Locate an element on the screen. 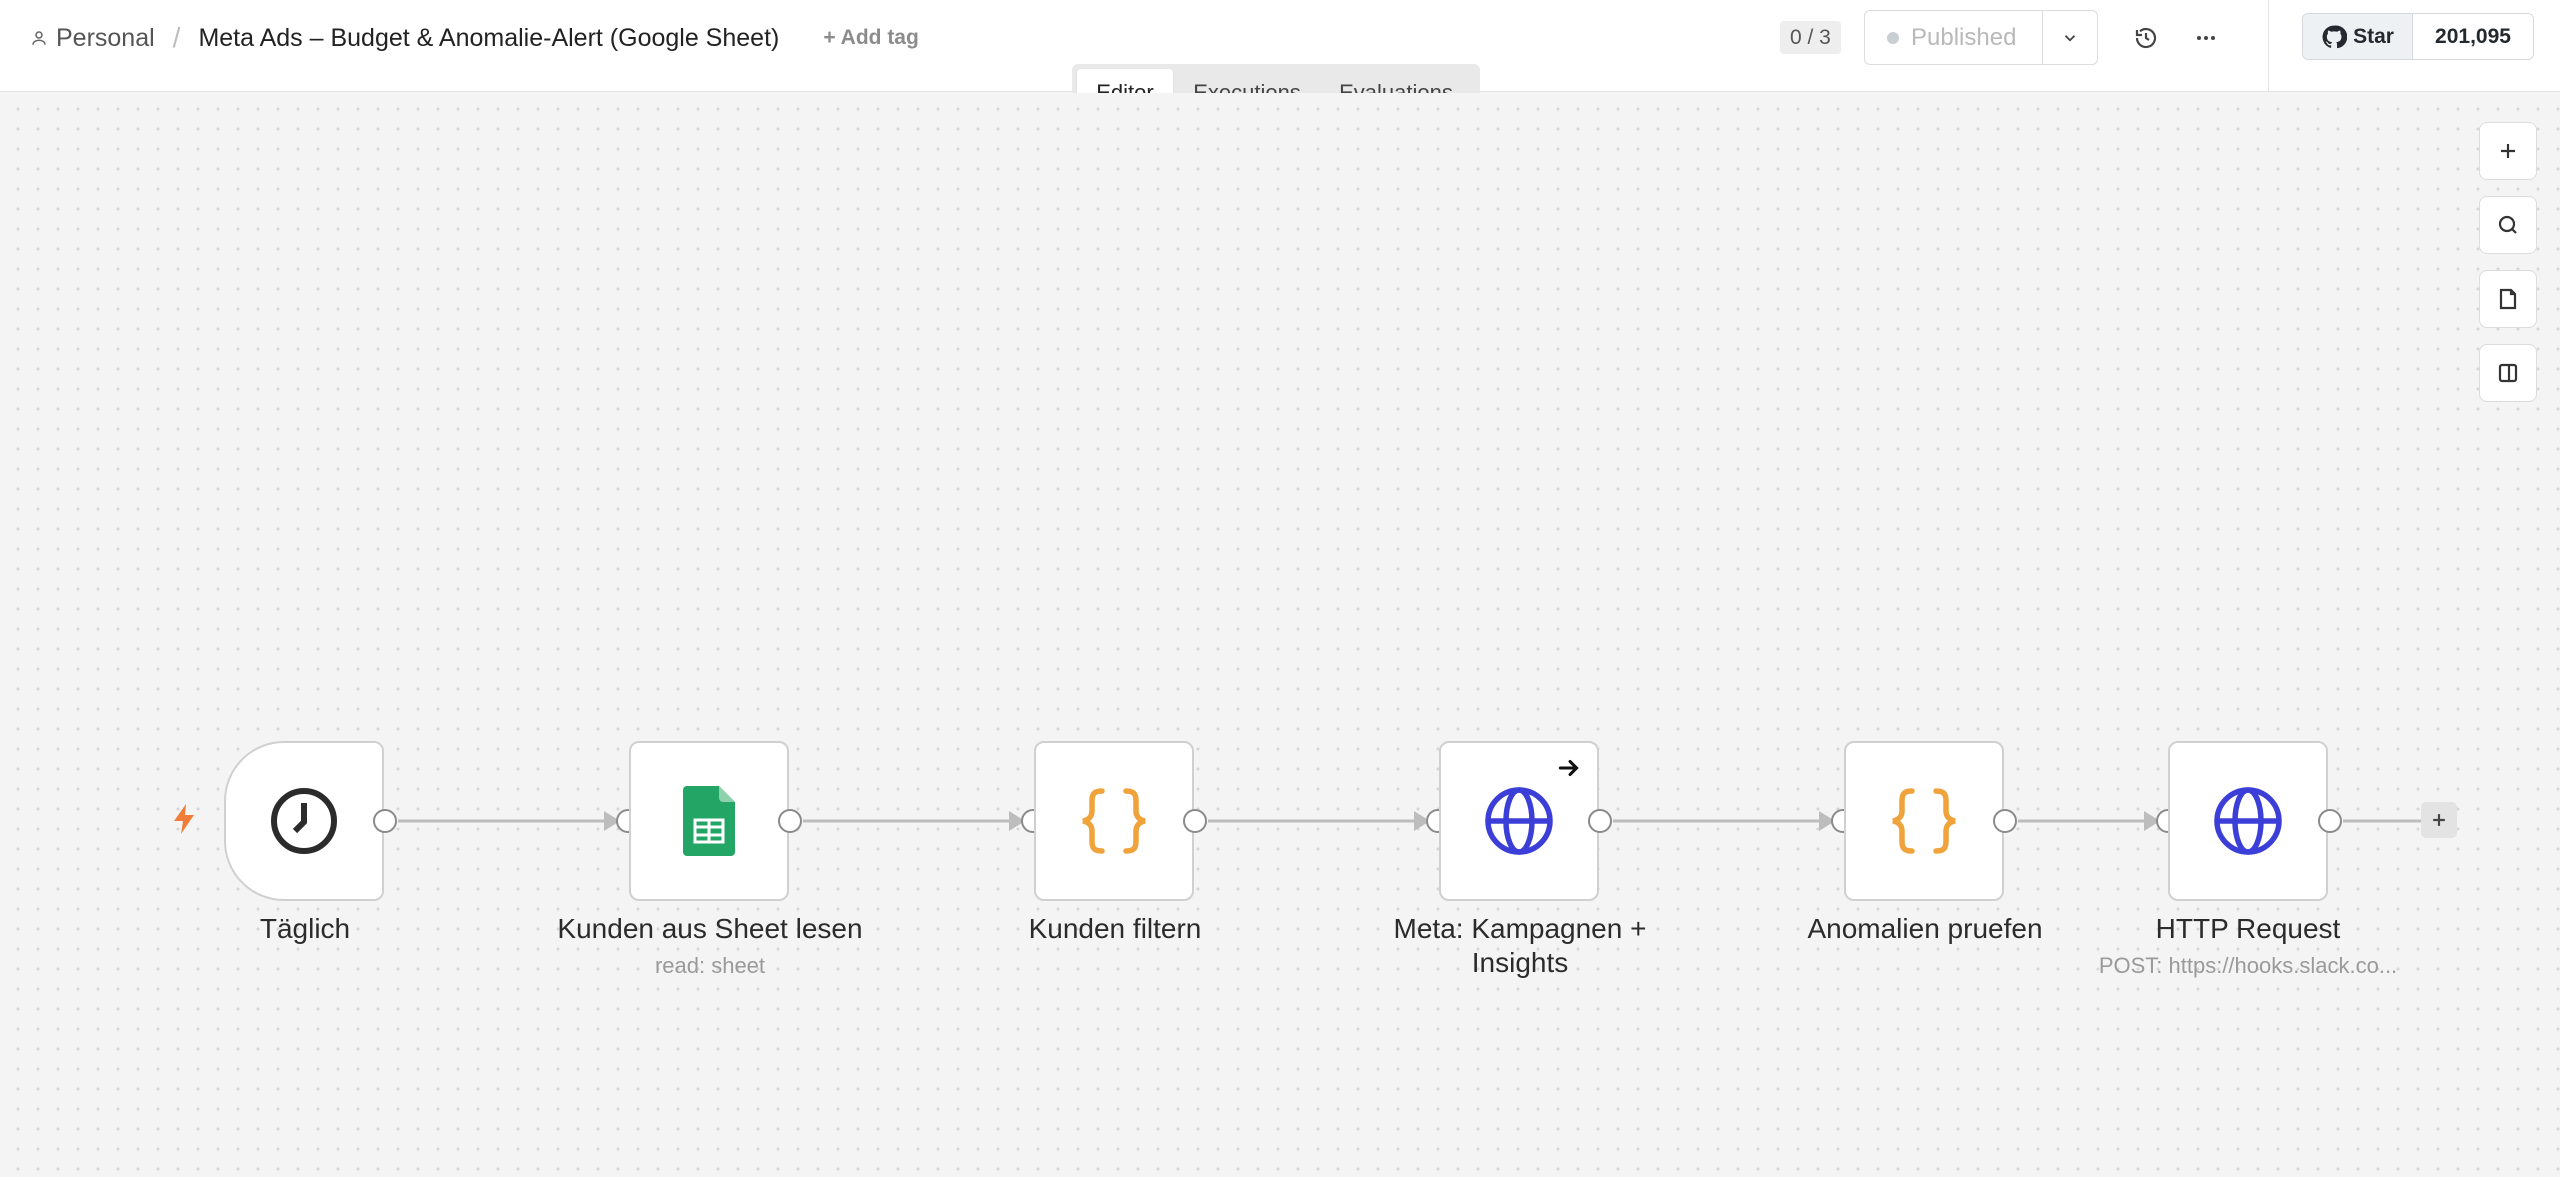  search-icon is located at coordinates (2507, 224).